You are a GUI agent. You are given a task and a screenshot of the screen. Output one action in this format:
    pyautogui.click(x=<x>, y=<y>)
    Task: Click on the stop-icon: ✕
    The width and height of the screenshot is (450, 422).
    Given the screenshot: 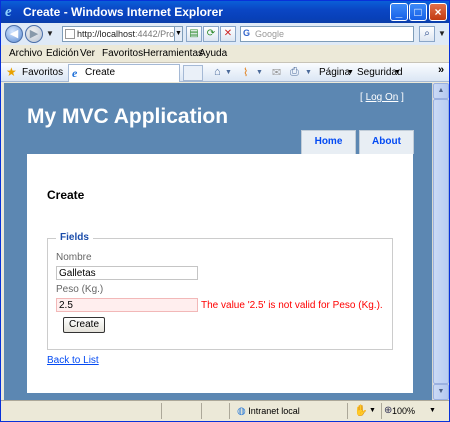 What is the action you would take?
    pyautogui.click(x=228, y=34)
    